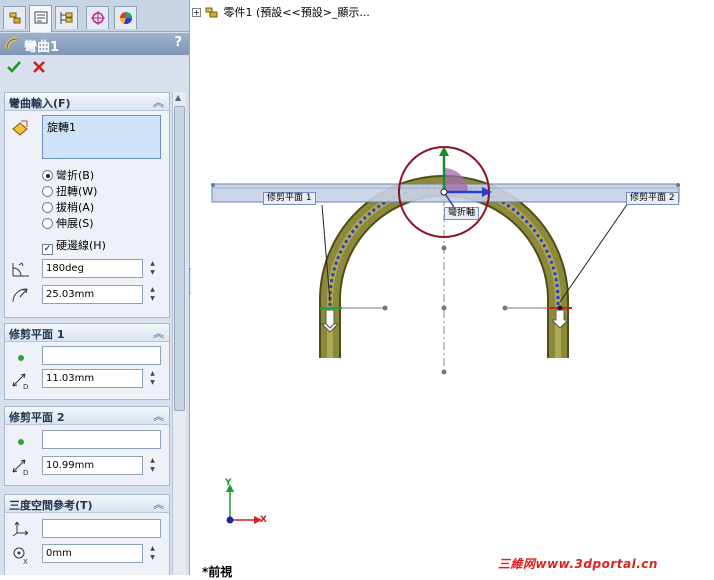 This screenshot has height=580, width=714. Describe the element at coordinates (652, 198) in the screenshot. I see `trim-plane-2-label: 修剪平面 2` at that location.